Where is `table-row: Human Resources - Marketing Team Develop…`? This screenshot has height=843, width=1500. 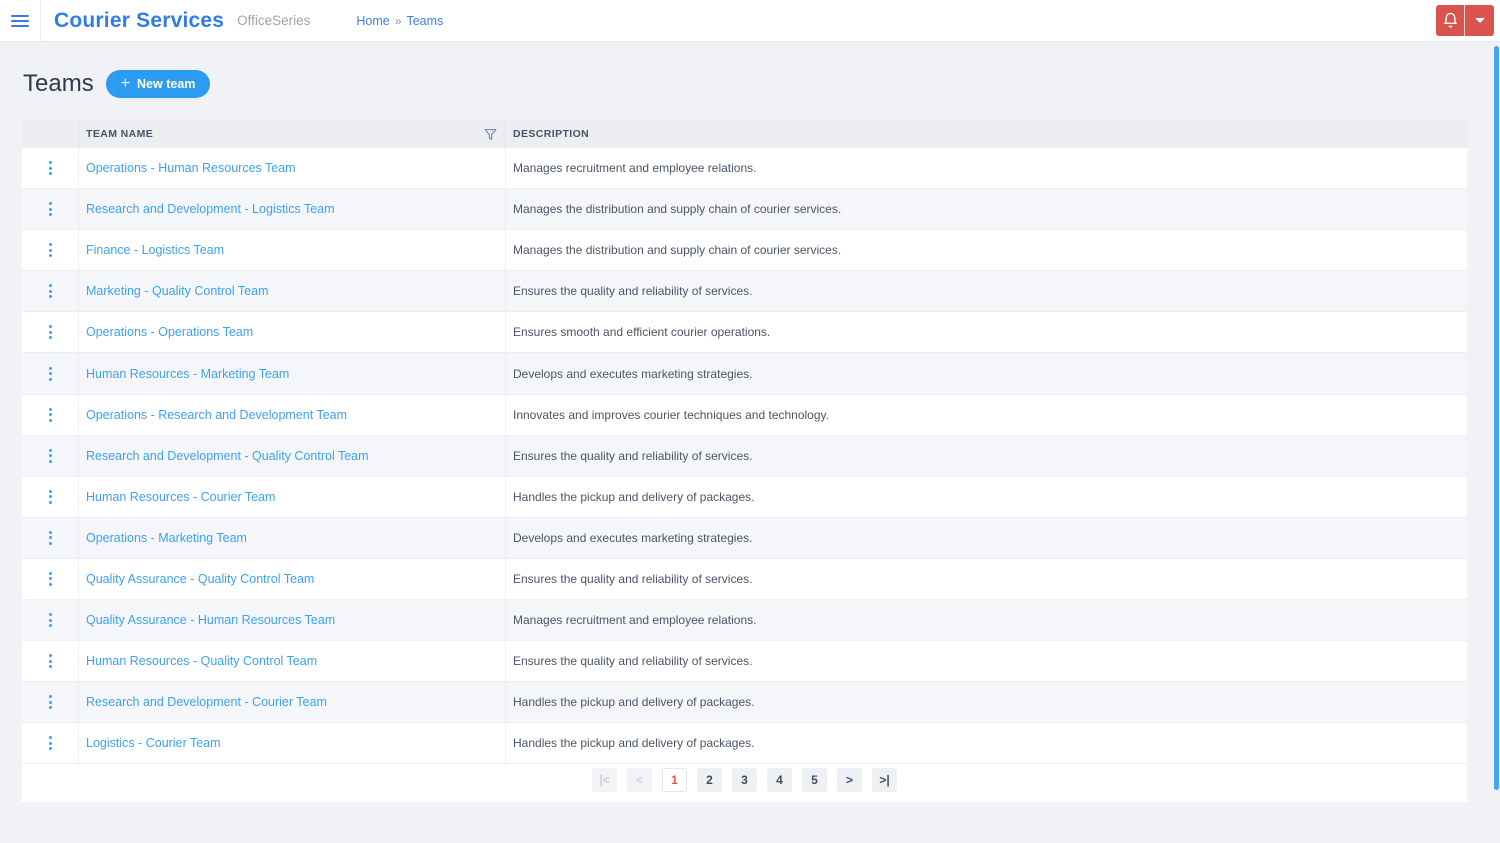 table-row: Human Resources - Marketing Team Develop… is located at coordinates (744, 374).